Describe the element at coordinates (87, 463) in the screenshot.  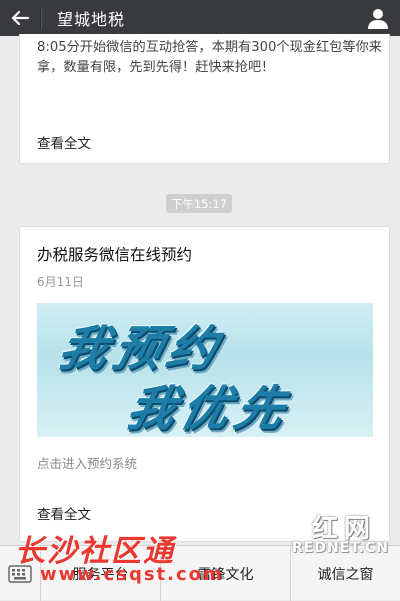
I see `card2-description: 点击进入预约系统` at that location.